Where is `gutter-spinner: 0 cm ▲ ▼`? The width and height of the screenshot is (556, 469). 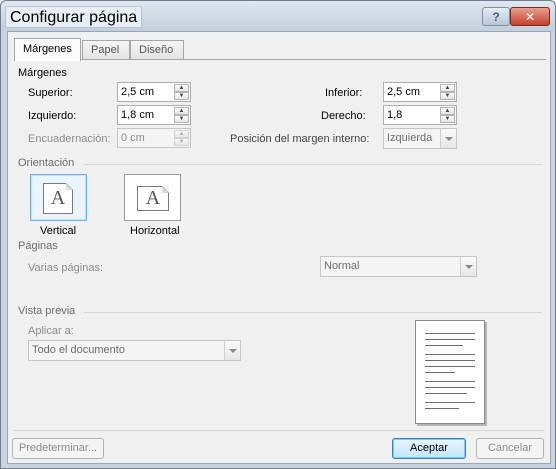 gutter-spinner: 0 cm ▲ ▼ is located at coordinates (154, 138).